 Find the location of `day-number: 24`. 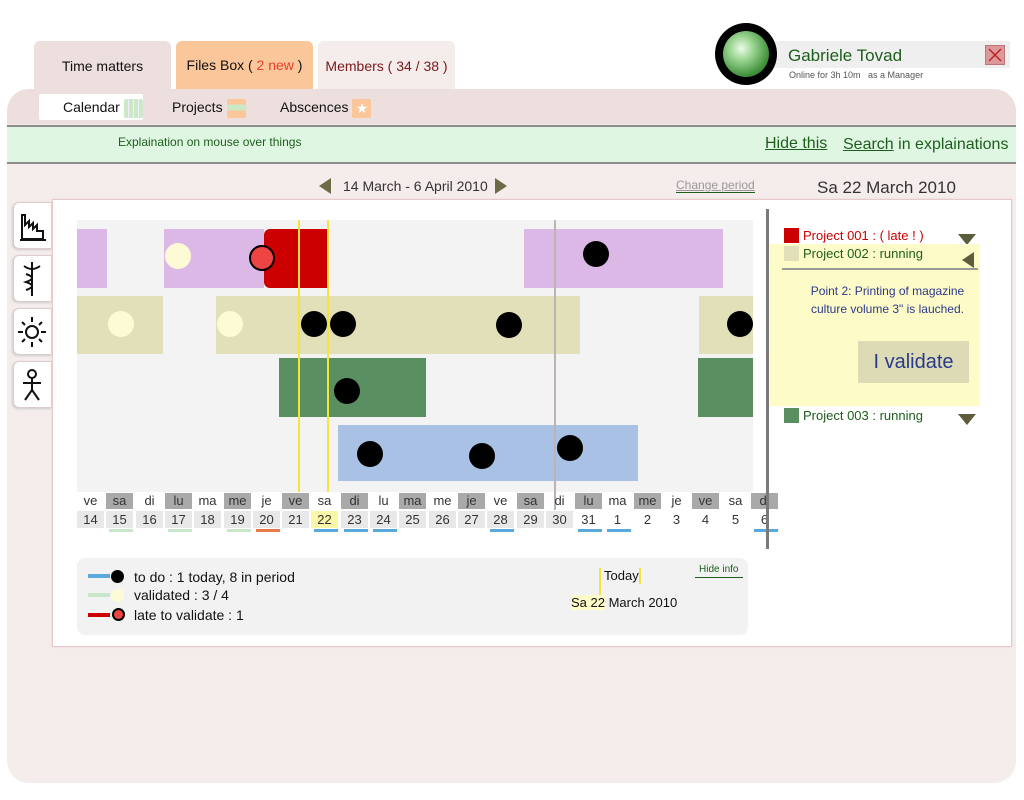

day-number: 24 is located at coordinates (383, 519).